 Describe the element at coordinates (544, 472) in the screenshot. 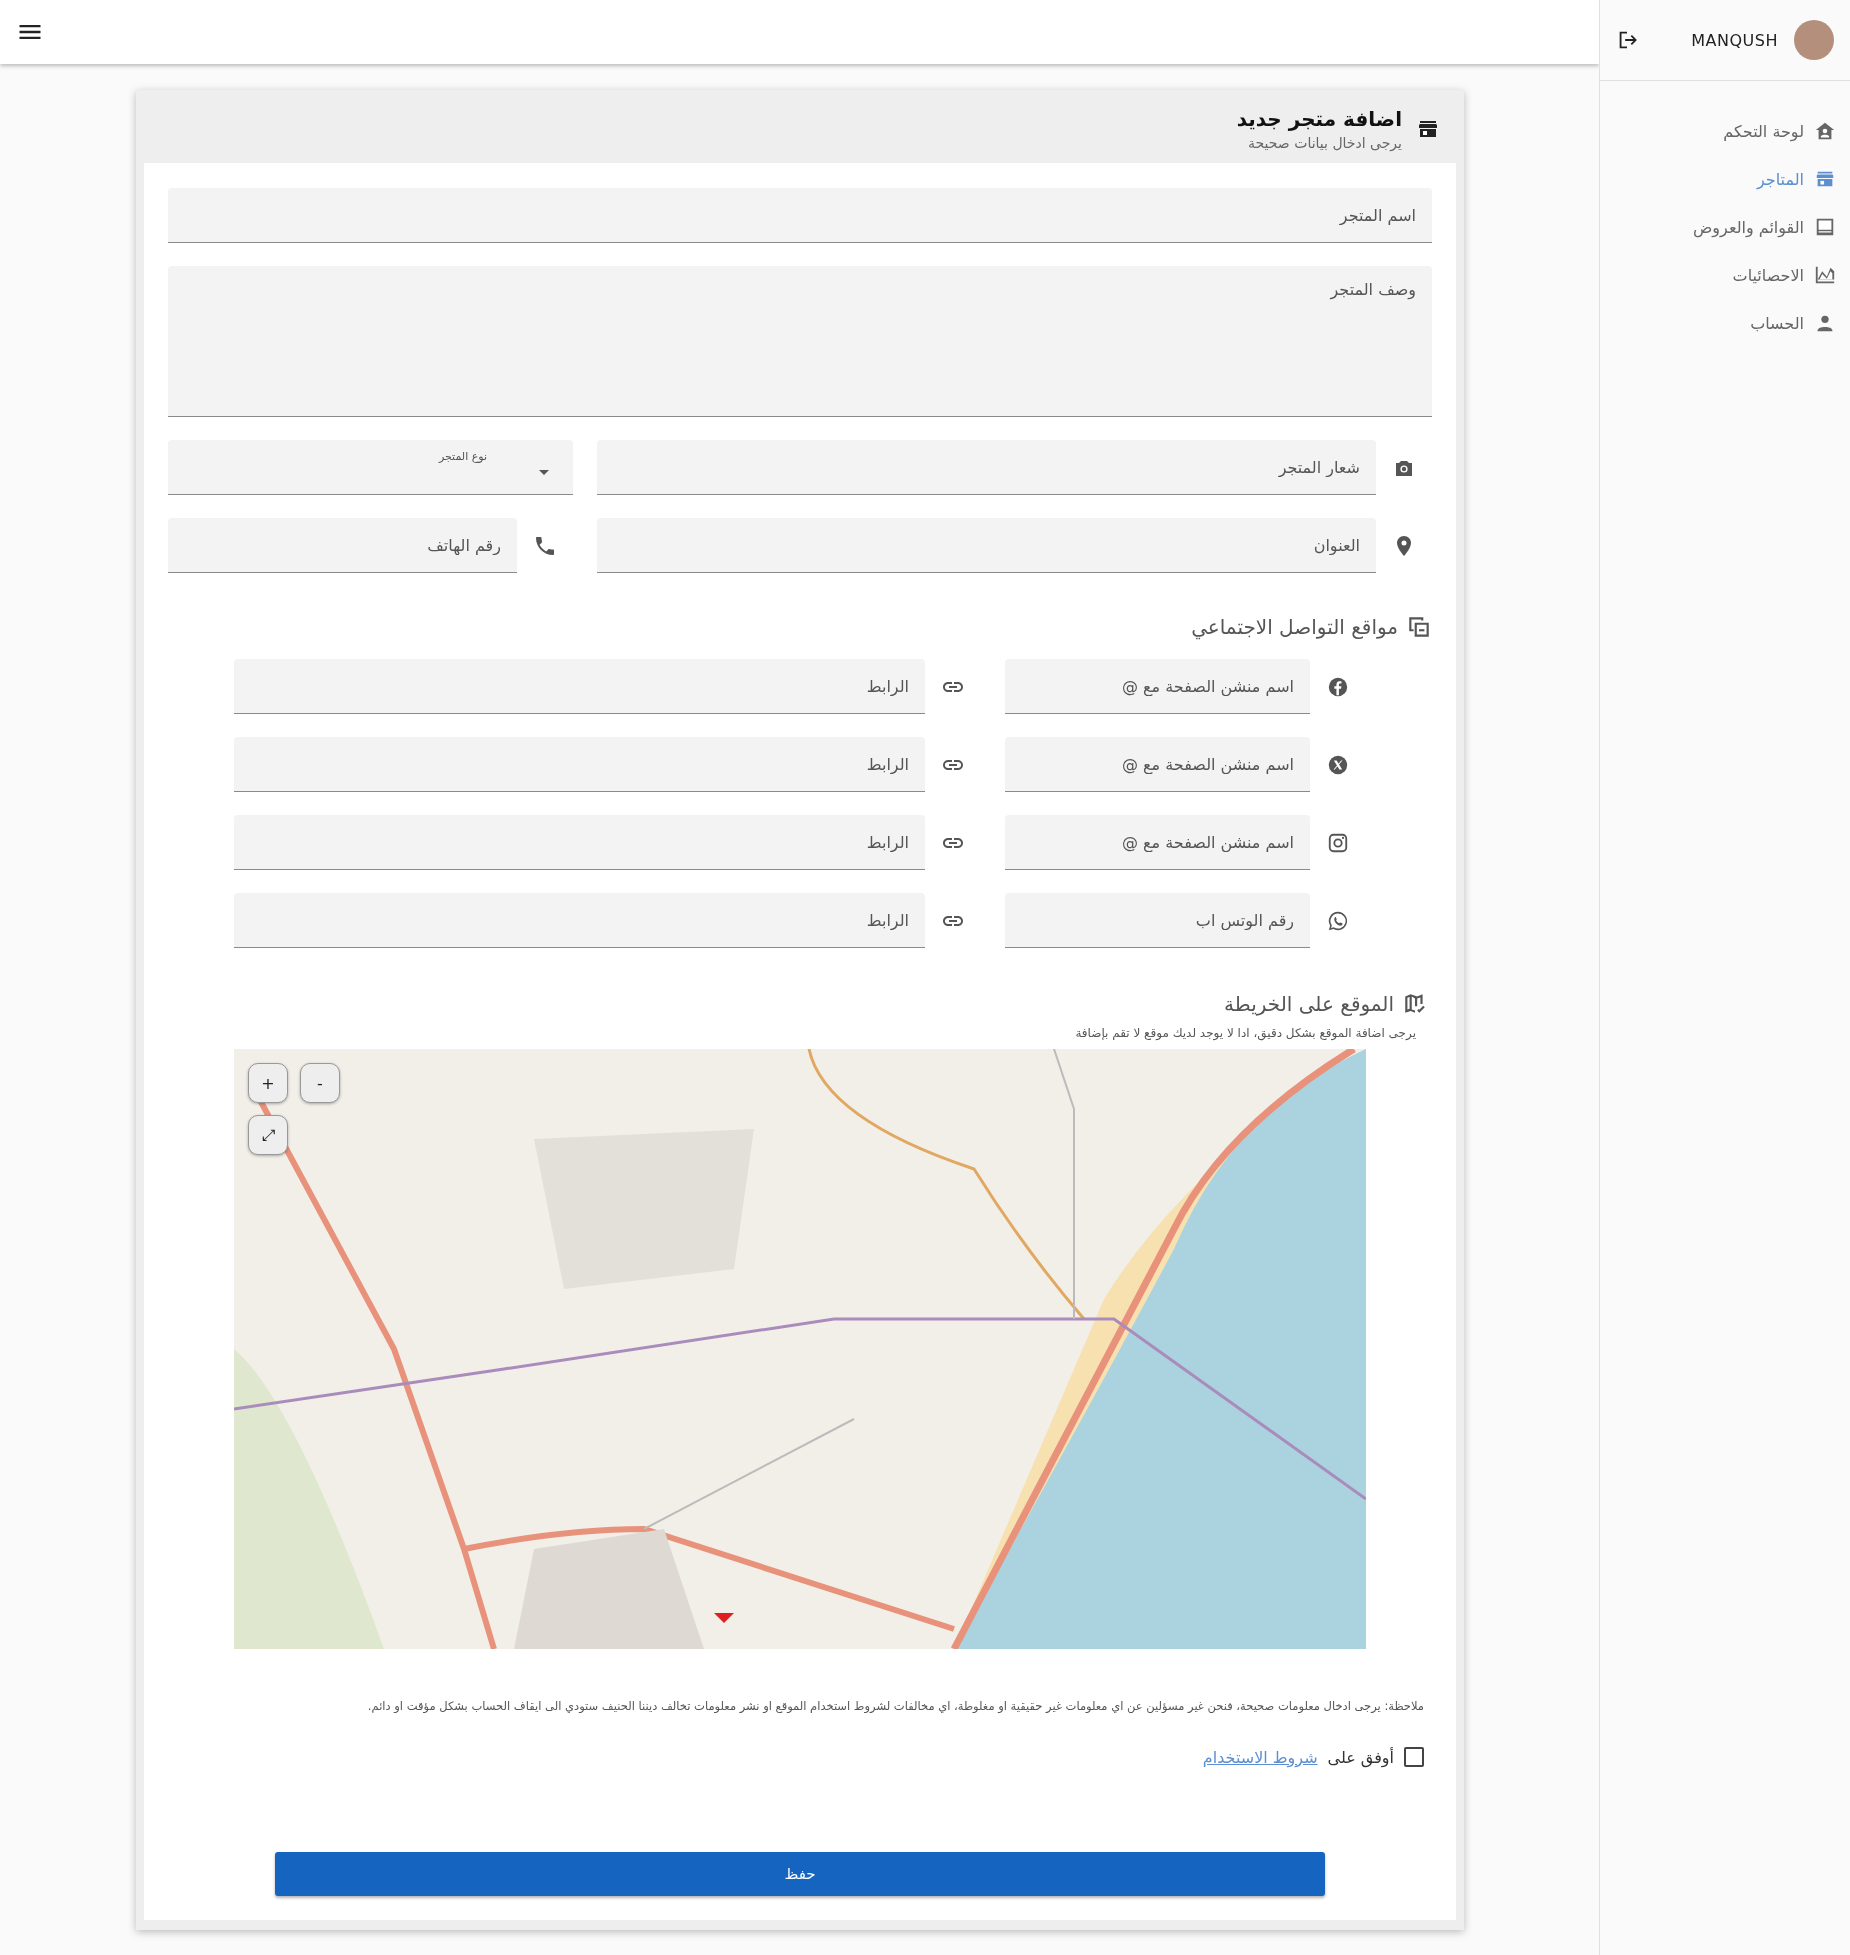

I see `caret-icon` at that location.